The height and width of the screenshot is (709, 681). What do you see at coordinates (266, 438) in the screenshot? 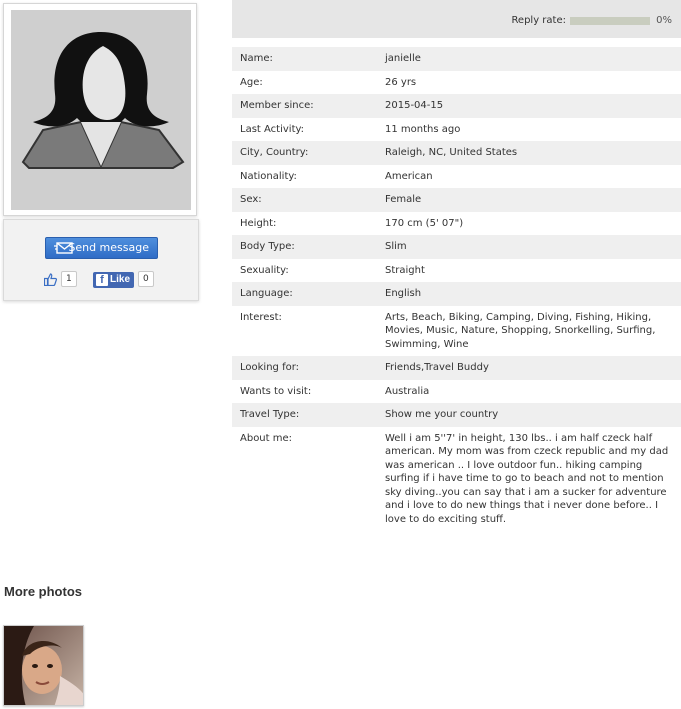
I see `profile-field-label: About me:` at bounding box center [266, 438].